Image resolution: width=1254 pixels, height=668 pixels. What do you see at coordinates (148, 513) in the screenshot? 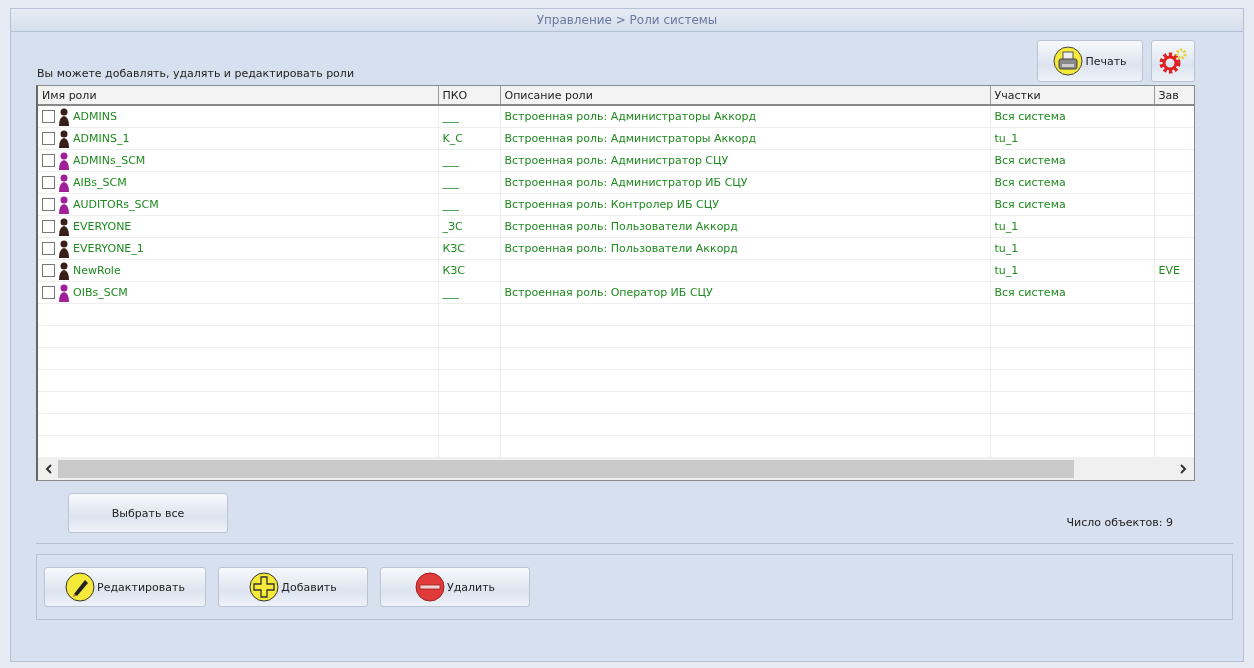
I see `select-all-button: Выбрать все` at bounding box center [148, 513].